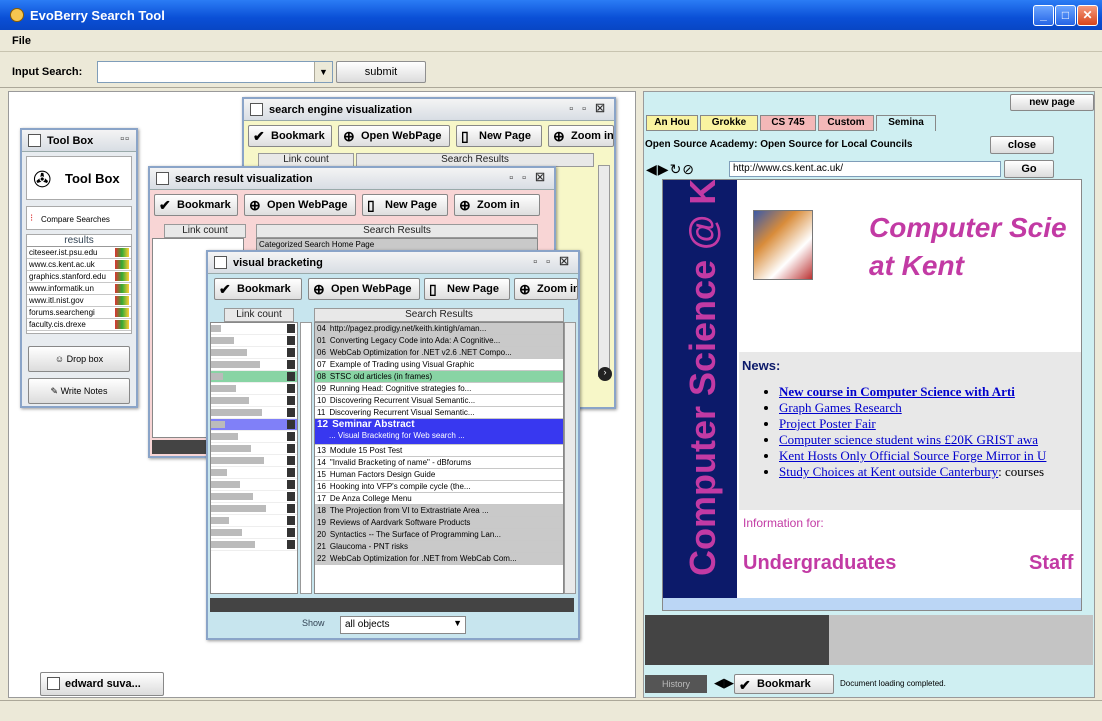  I want to click on win3-open-webpage-button: ⊕ Open WebPage, so click(364, 289).